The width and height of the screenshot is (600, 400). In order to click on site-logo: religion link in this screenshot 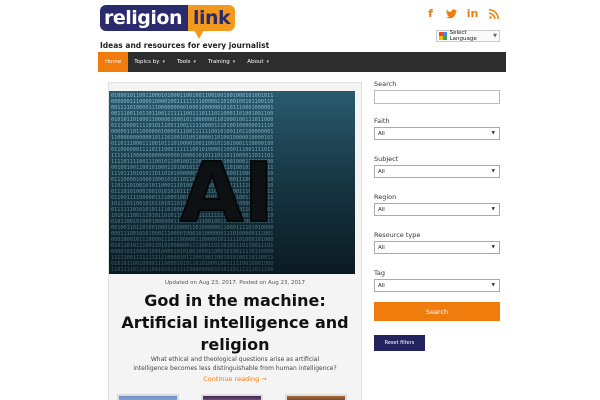, I will do `click(168, 22)`.